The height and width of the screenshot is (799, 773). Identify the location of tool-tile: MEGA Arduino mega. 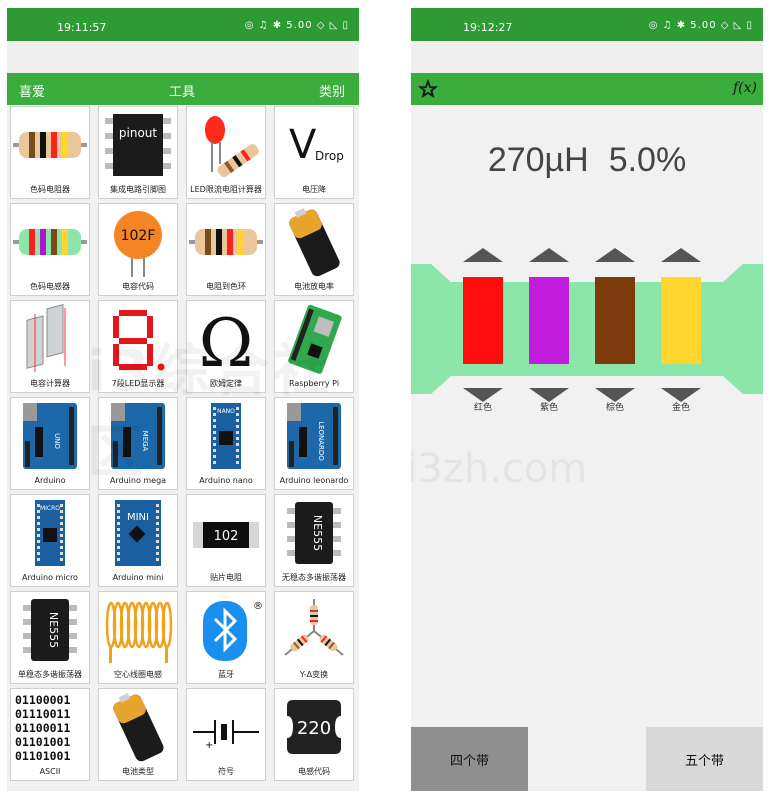
(138, 443).